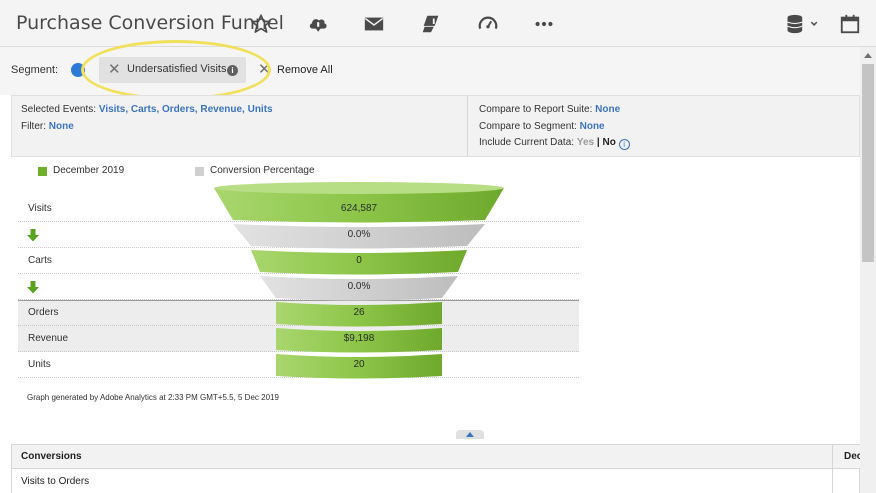 The height and width of the screenshot is (493, 876). What do you see at coordinates (488, 24) in the screenshot?
I see `speedometer-icon` at bounding box center [488, 24].